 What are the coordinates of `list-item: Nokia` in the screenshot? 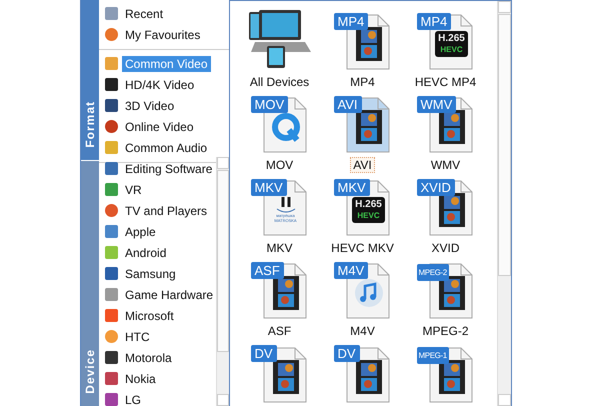 It's located at (140, 378).